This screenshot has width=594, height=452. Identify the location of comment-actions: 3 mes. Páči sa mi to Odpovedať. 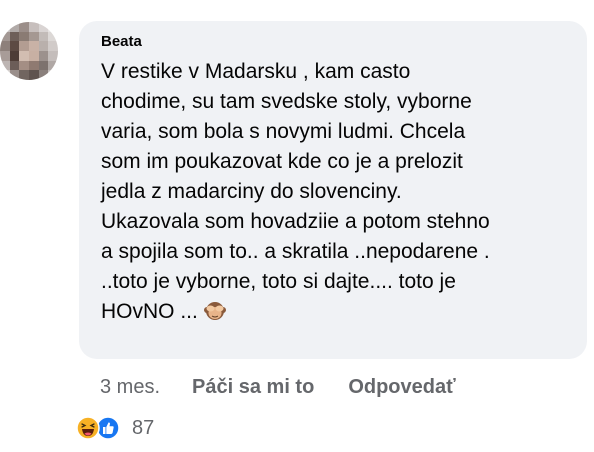
(278, 387).